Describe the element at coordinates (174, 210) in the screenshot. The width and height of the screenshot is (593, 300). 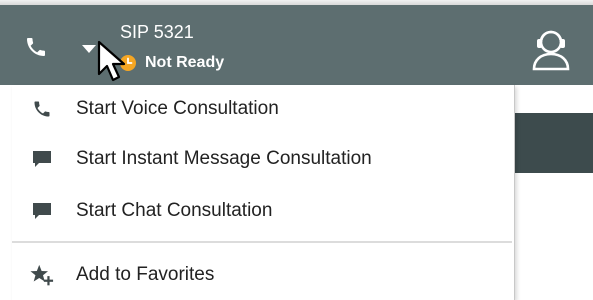
I see `menu-item-label: Start Chat Consultation` at that location.